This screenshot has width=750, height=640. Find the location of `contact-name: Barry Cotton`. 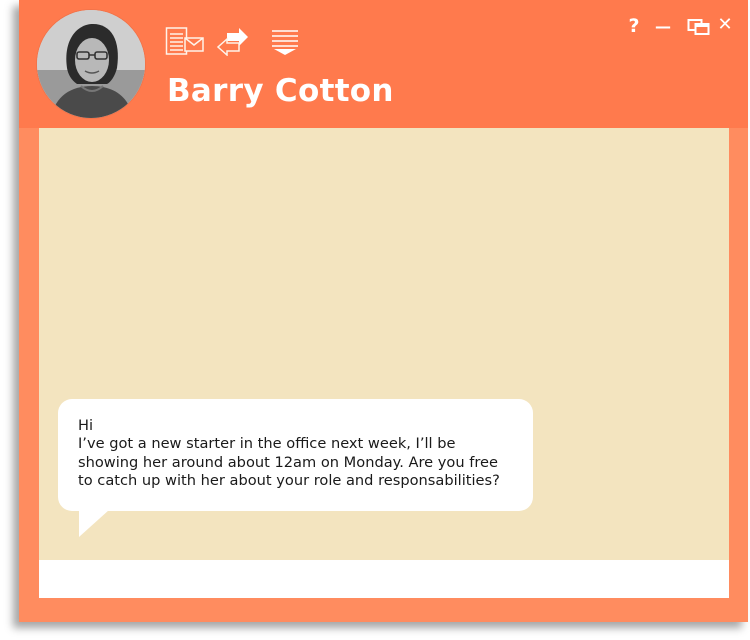

contact-name: Barry Cotton is located at coordinates (280, 91).